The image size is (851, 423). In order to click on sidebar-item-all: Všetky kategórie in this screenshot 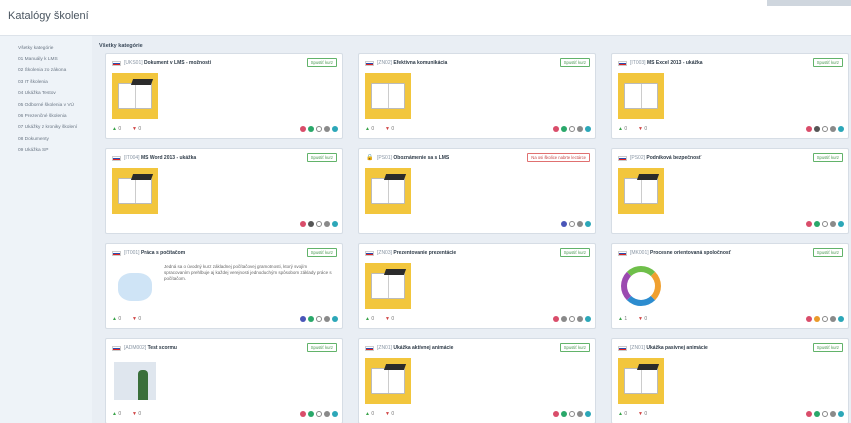, I will do `click(35, 48)`.